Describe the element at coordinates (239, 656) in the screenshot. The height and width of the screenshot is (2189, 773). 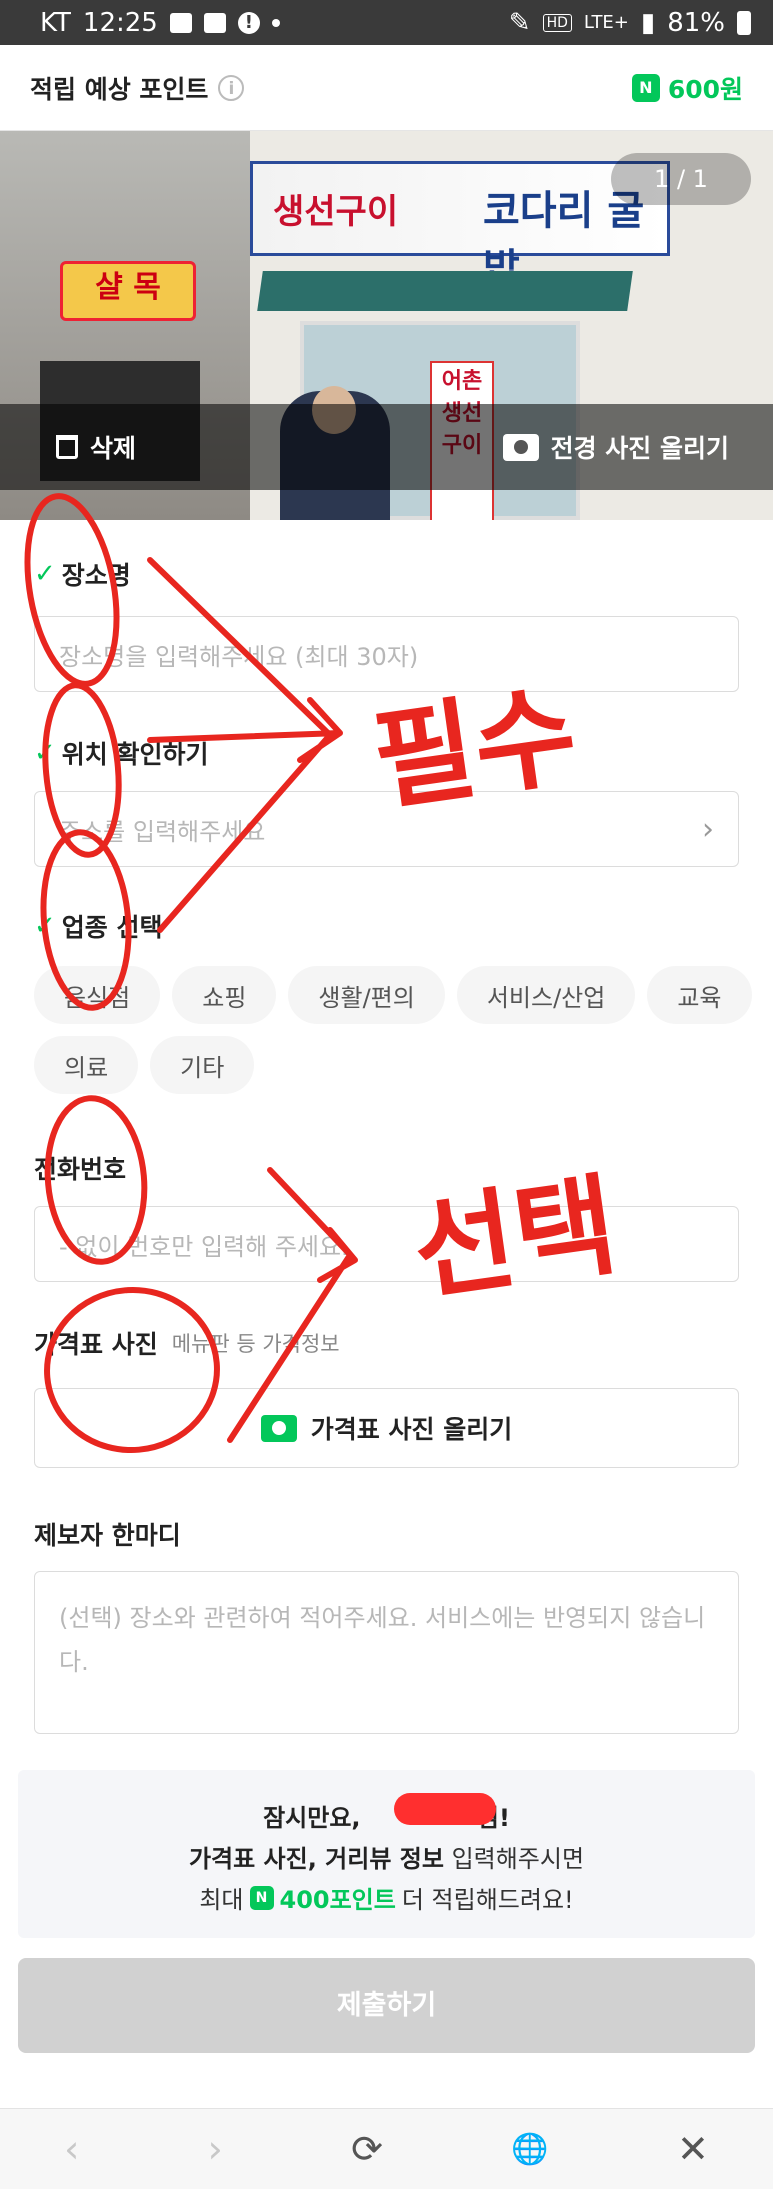
I see `place-name-placeholder: 장소명을 입력해주세요 (최대 30자)` at that location.